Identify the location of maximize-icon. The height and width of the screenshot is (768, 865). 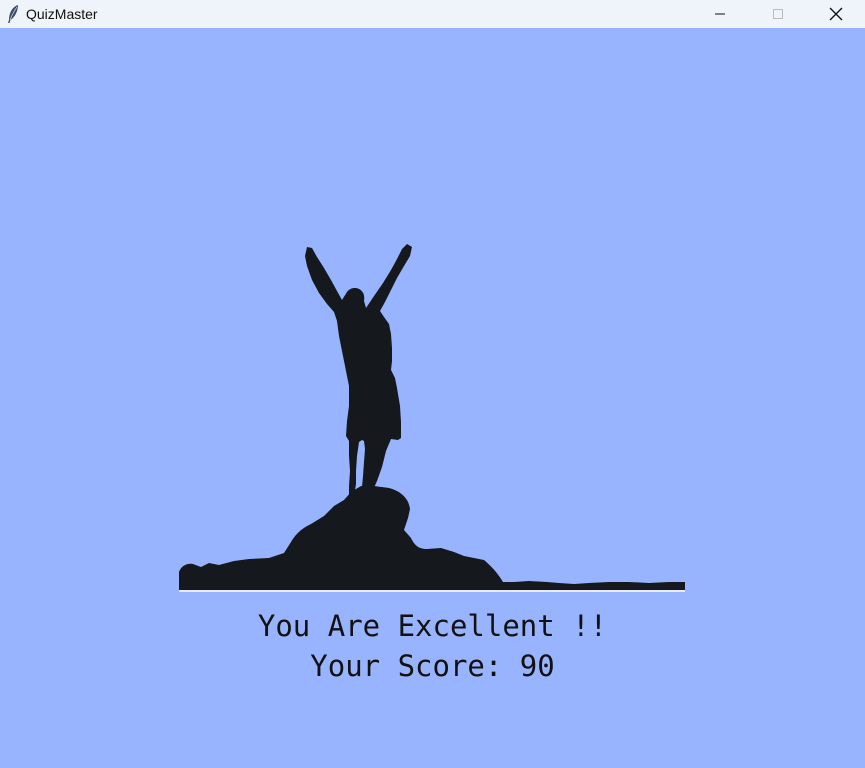
(778, 14).